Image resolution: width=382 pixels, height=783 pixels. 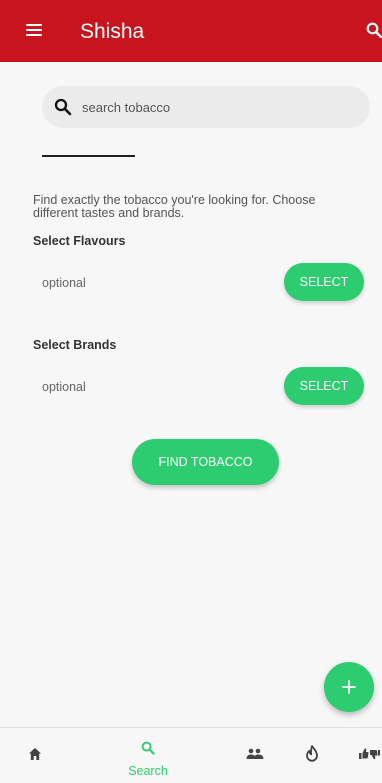 I want to click on flame-icon, so click(x=312, y=753).